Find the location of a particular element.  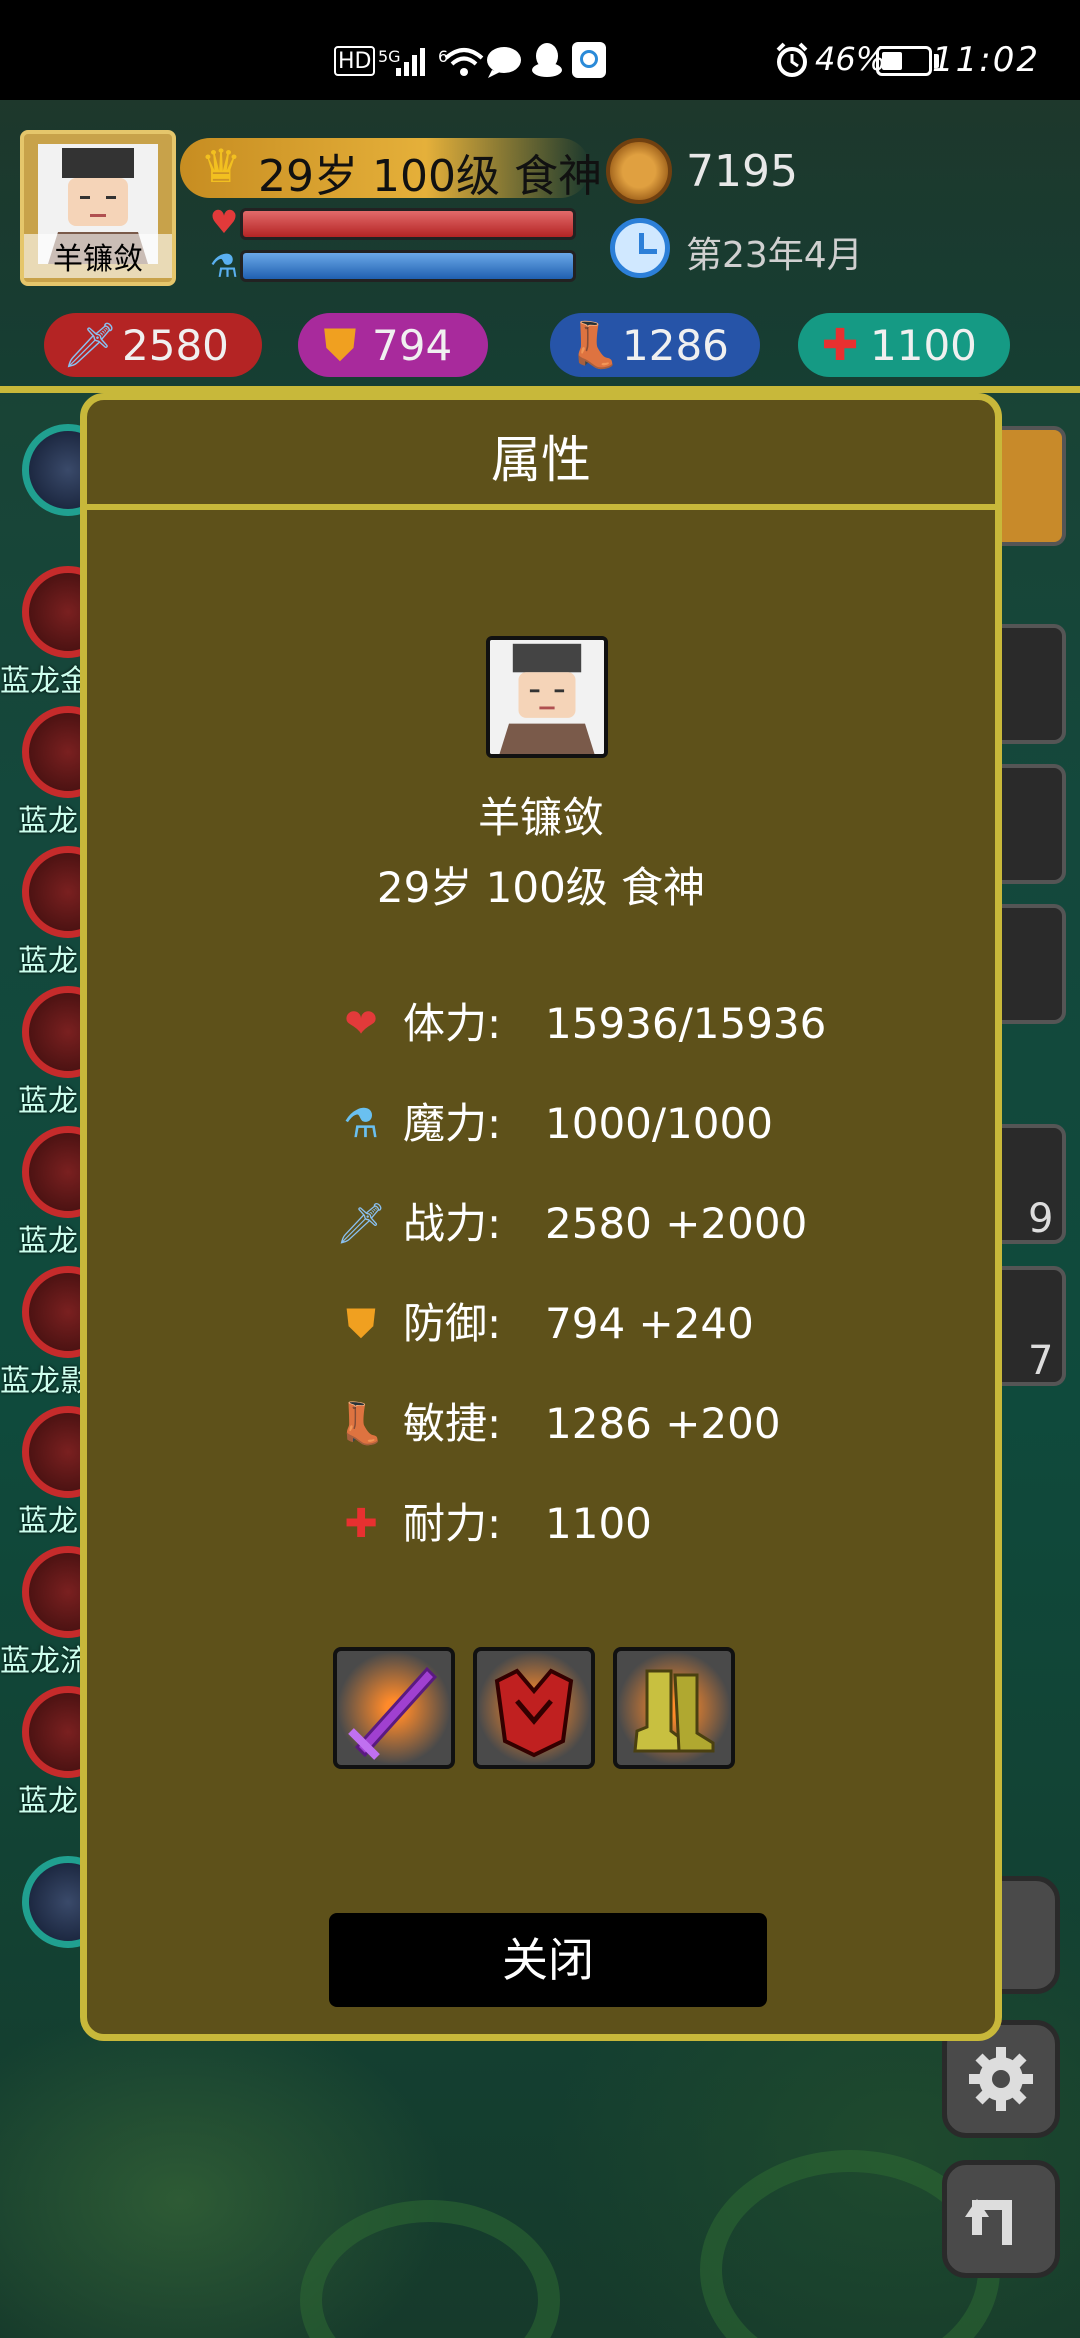

mana-potion-icon: ⚗ is located at coordinates (361, 1124).